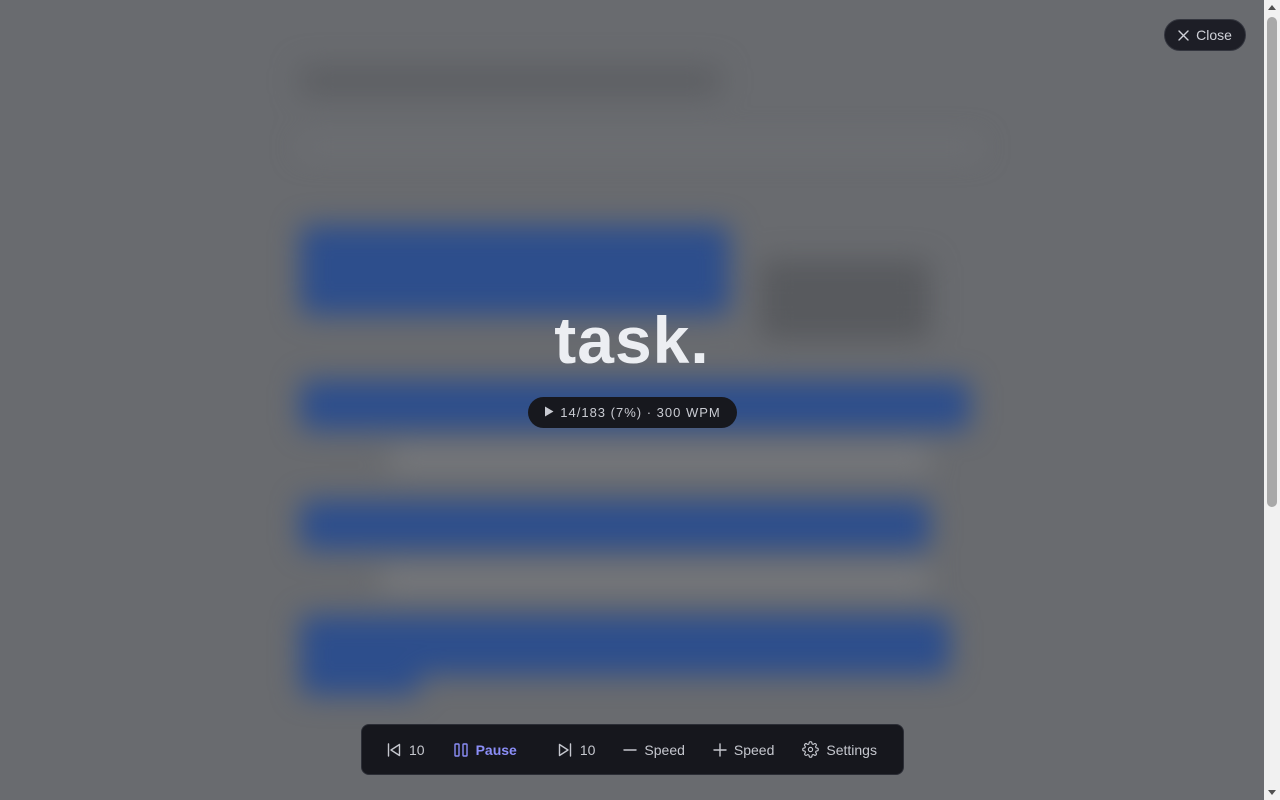 The height and width of the screenshot is (800, 1280). I want to click on current-word: task., so click(632, 340).